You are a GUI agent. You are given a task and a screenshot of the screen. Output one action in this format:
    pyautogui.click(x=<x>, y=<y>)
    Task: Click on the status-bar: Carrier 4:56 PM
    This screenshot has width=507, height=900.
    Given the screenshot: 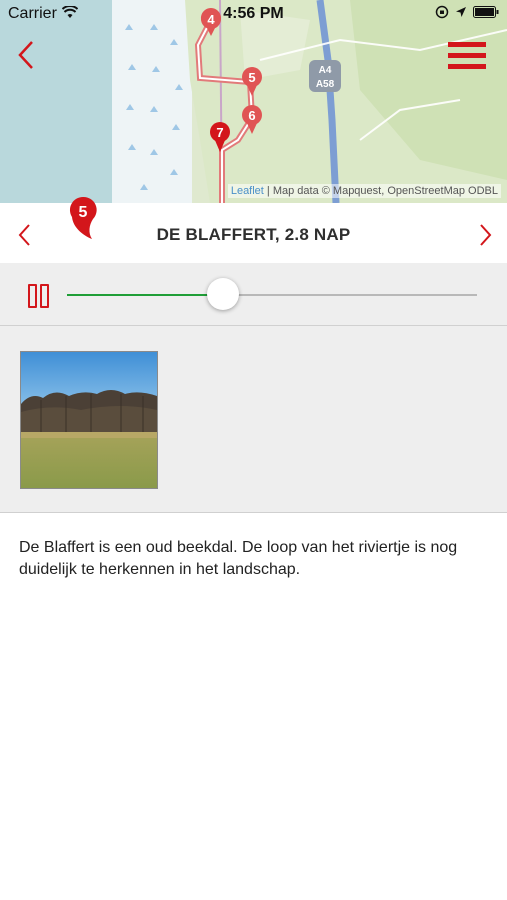 What is the action you would take?
    pyautogui.click(x=253, y=14)
    